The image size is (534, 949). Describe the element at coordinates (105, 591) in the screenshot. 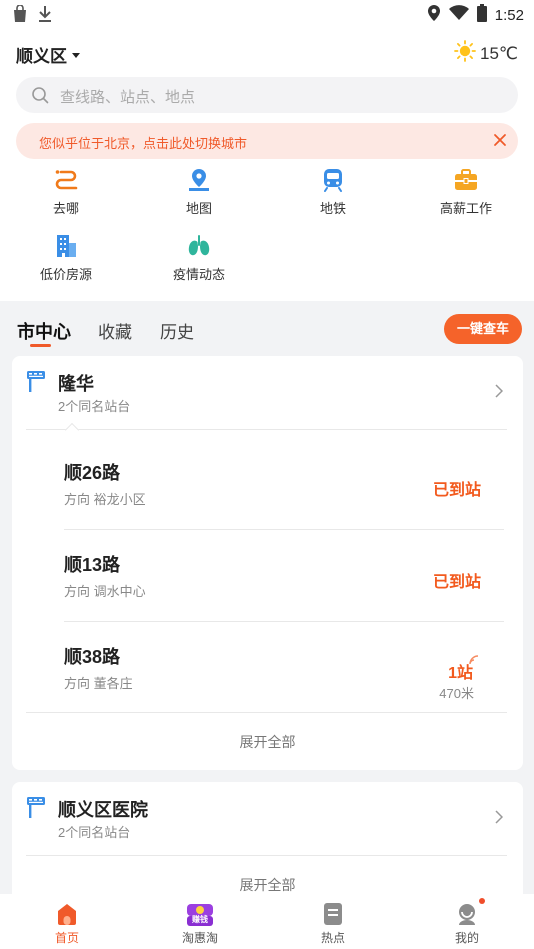

I see `route-direction: 方向 调水中心` at that location.